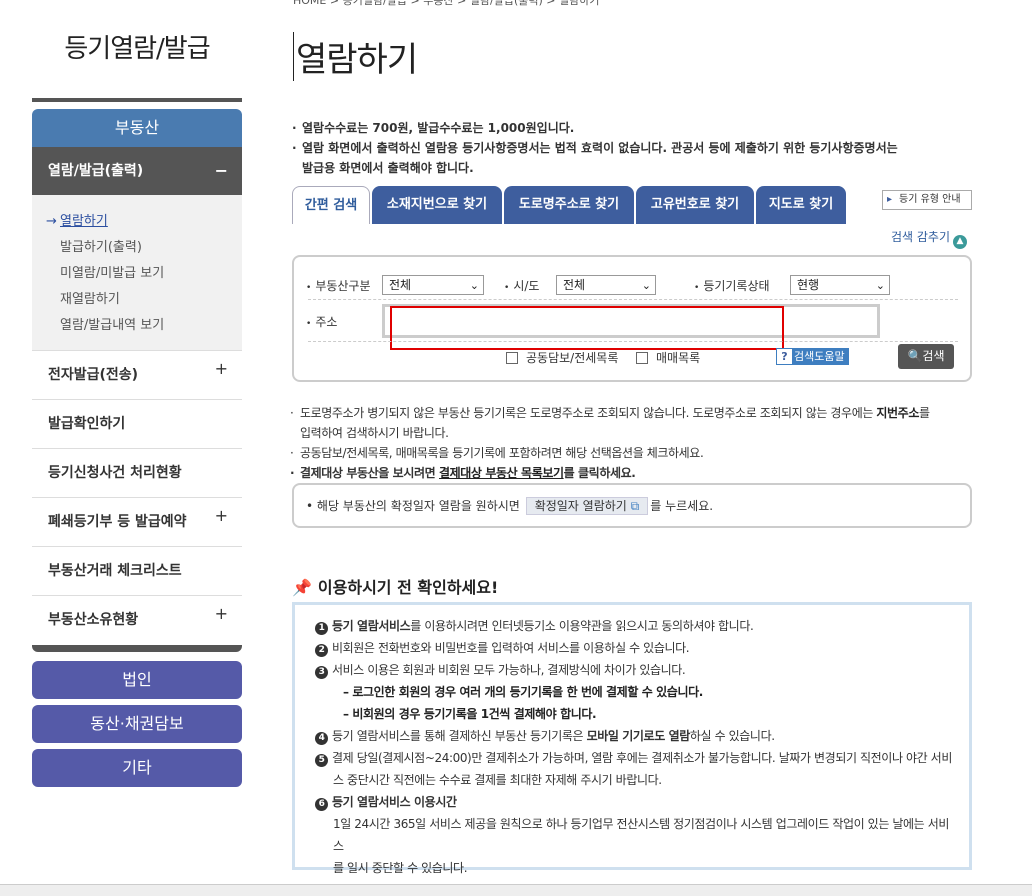 The image size is (1032, 896). What do you see at coordinates (321, 672) in the screenshot?
I see `number-3-icon: 3` at bounding box center [321, 672].